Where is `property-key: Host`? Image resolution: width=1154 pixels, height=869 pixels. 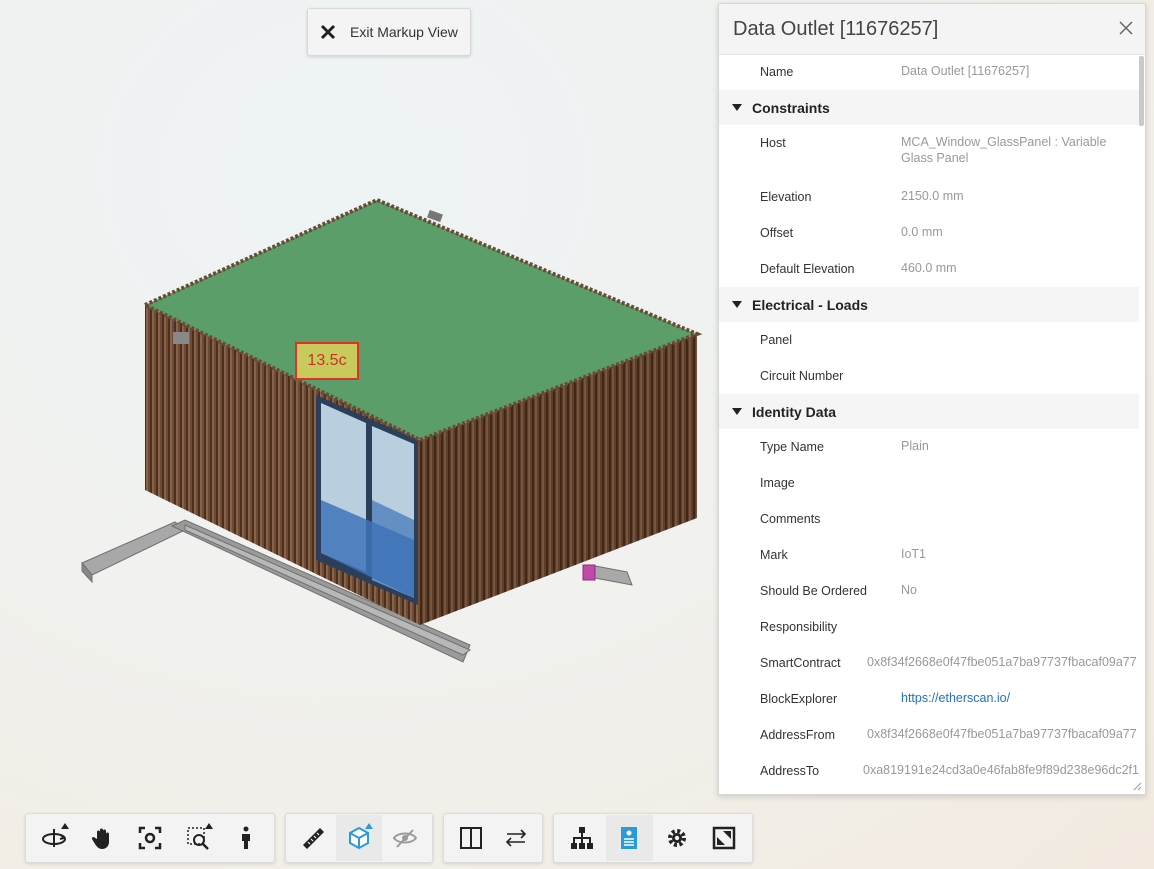 property-key: Host is located at coordinates (773, 143).